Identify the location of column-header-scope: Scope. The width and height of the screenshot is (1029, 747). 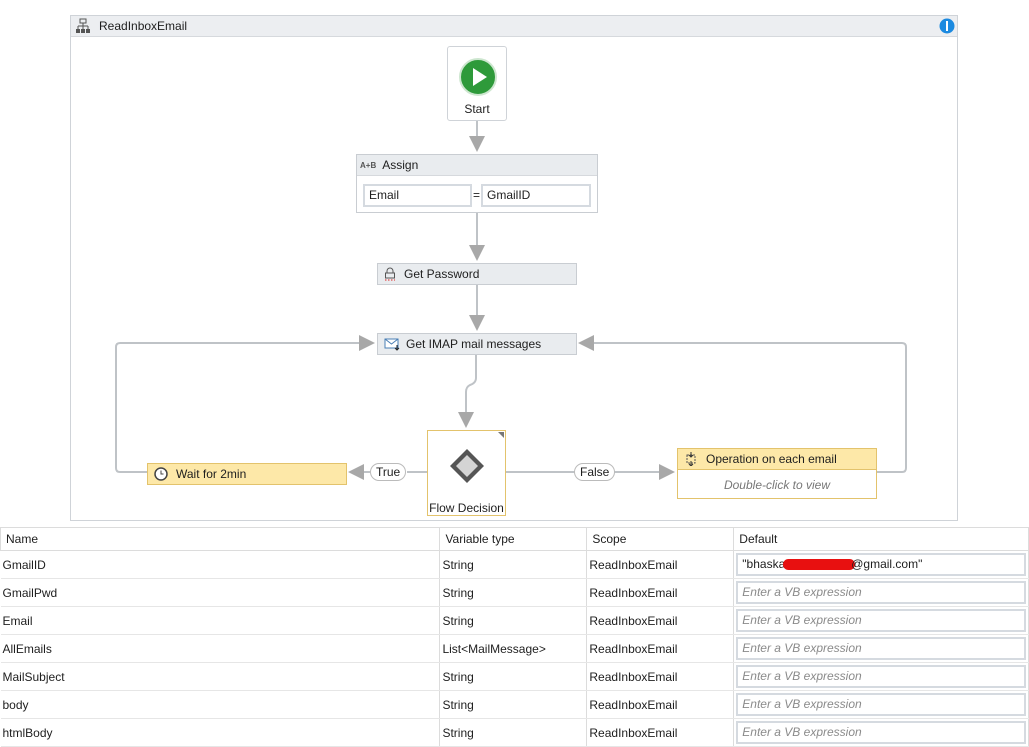
(660, 539).